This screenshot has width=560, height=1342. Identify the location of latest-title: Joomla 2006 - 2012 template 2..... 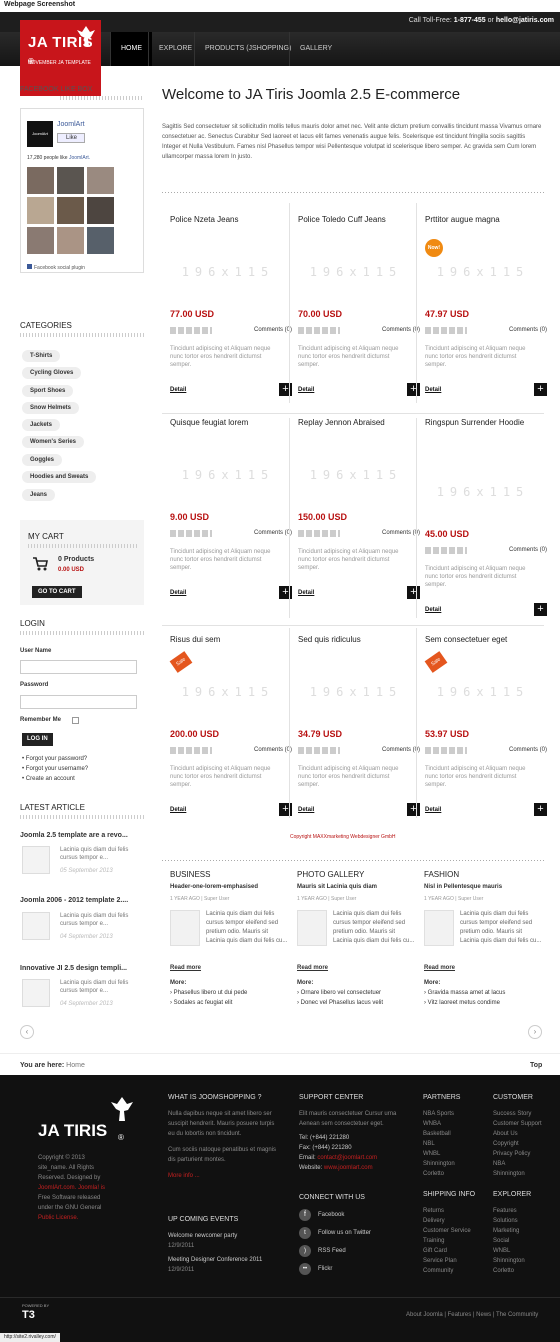
(74, 900).